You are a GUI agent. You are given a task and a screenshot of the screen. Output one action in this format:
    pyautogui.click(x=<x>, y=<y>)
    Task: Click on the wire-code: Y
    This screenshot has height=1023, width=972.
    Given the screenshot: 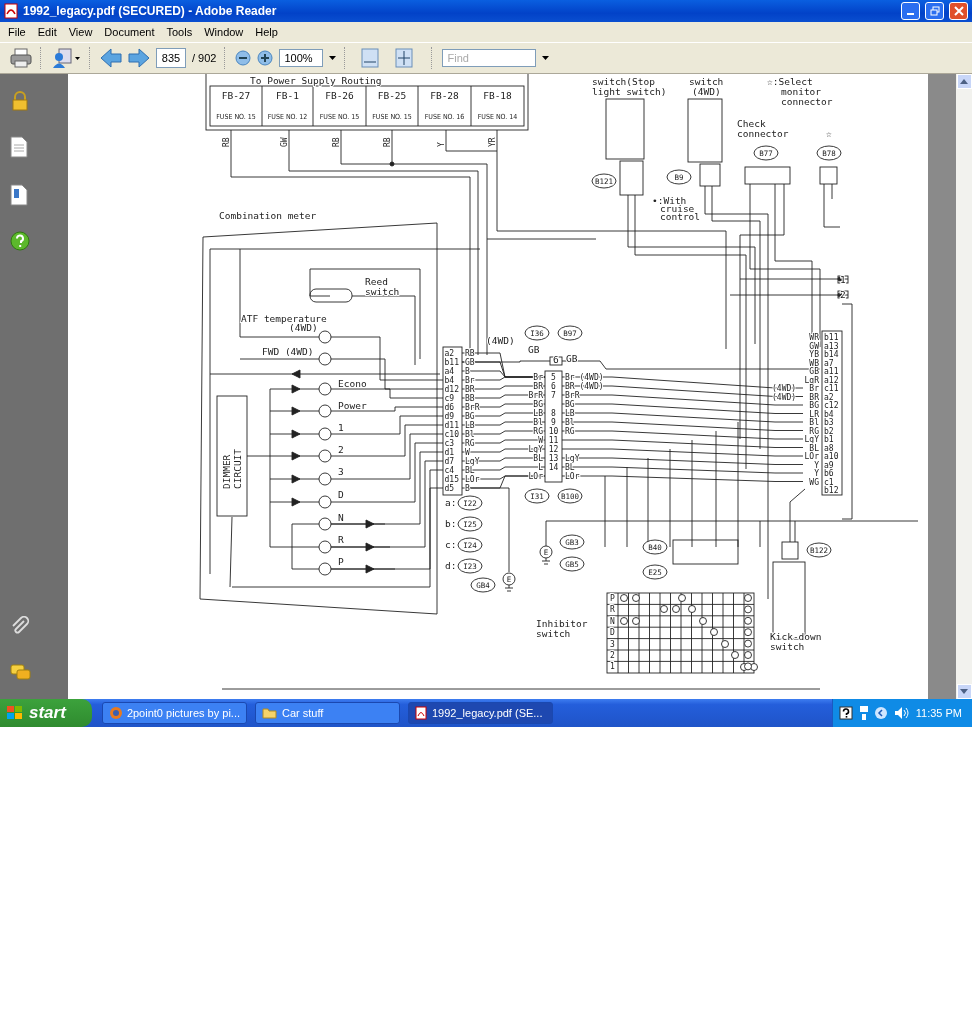 What is the action you would take?
    pyautogui.click(x=816, y=465)
    